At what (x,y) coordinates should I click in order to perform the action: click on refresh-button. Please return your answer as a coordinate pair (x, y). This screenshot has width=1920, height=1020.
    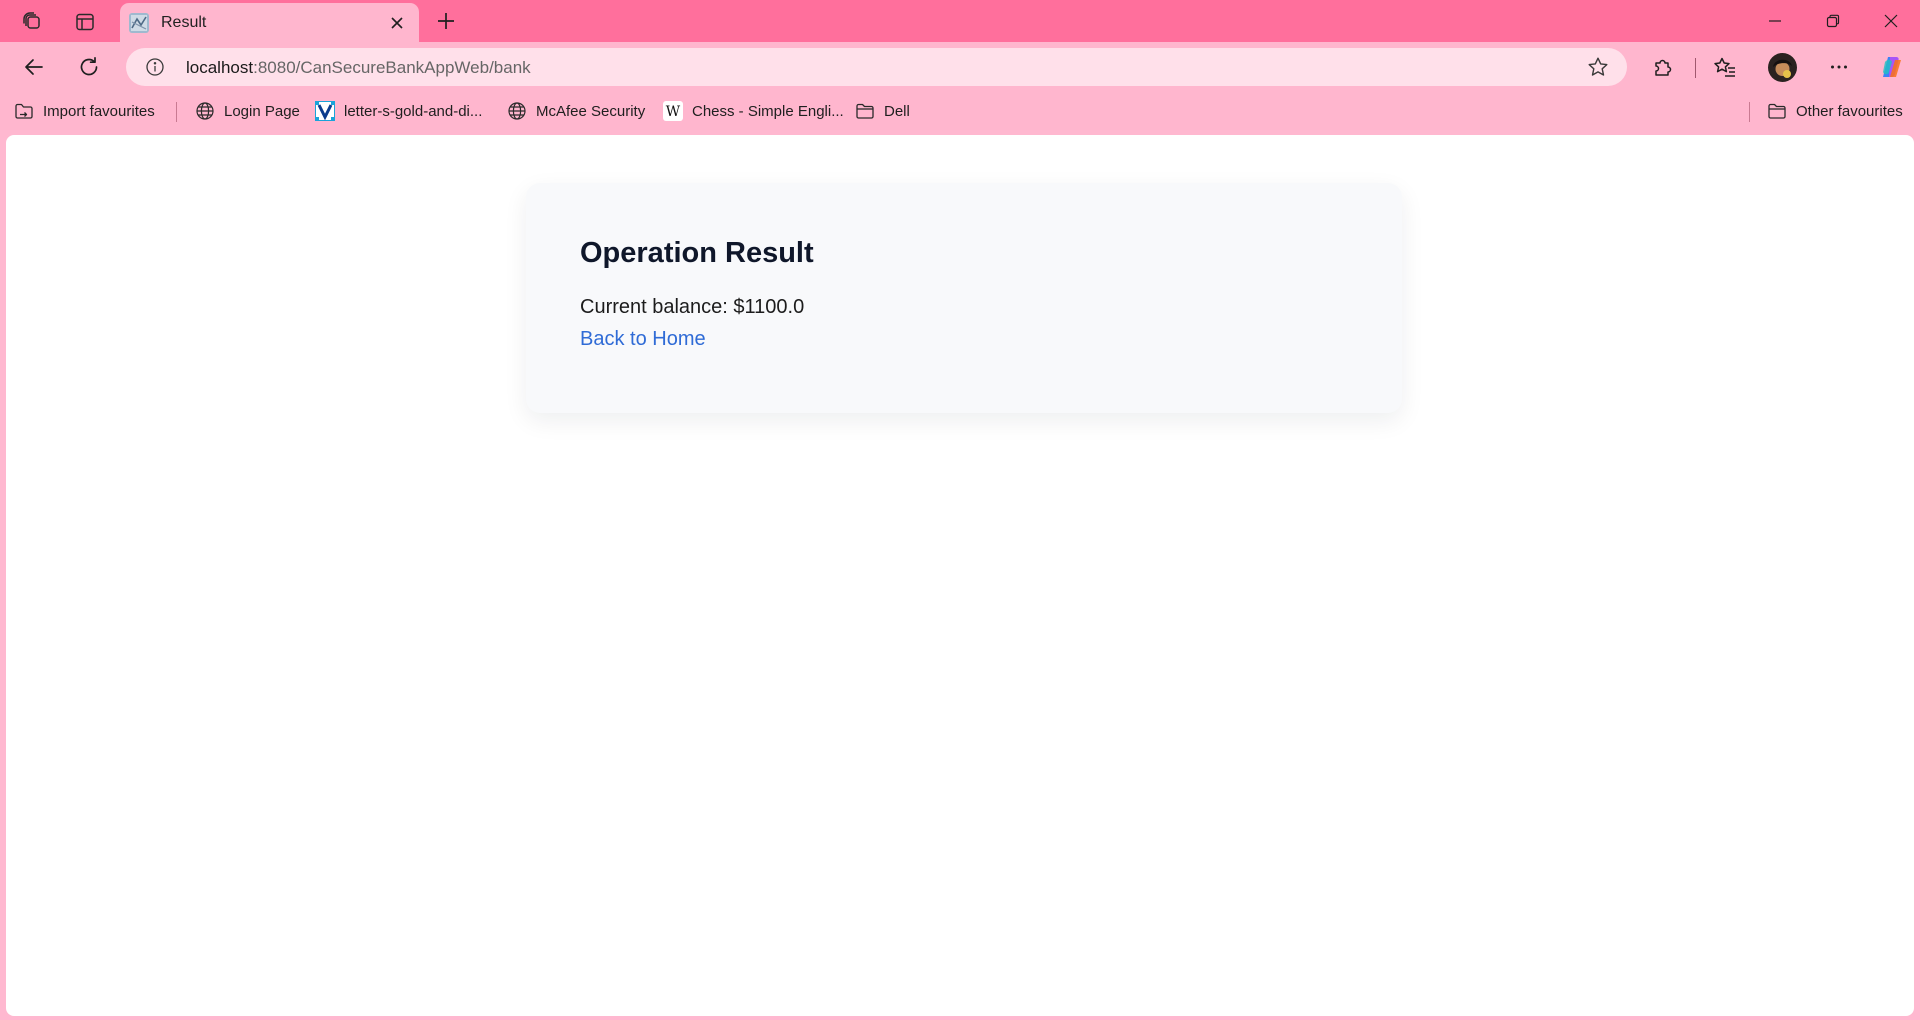
    Looking at the image, I should click on (89, 67).